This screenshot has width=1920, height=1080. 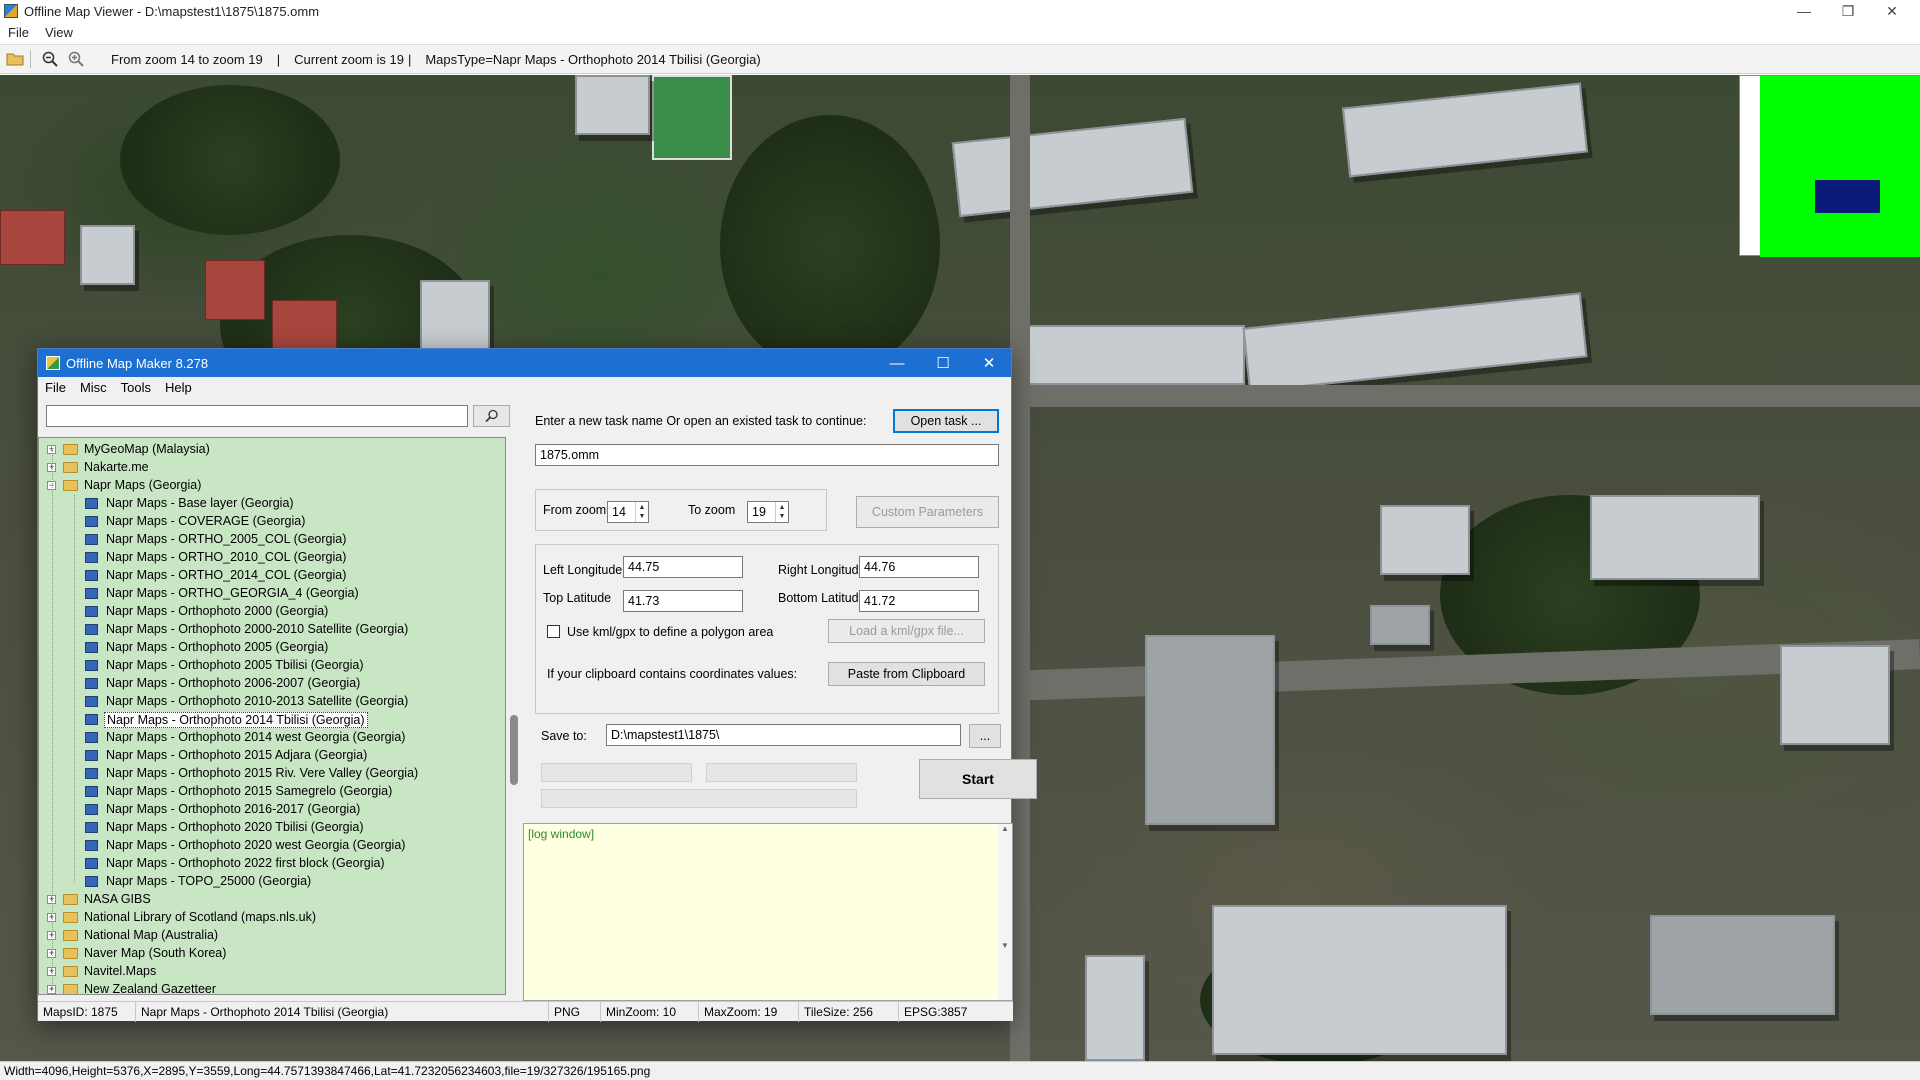 What do you see at coordinates (272, 936) in the screenshot?
I see `tree-group-item: + National Map (Australia)` at bounding box center [272, 936].